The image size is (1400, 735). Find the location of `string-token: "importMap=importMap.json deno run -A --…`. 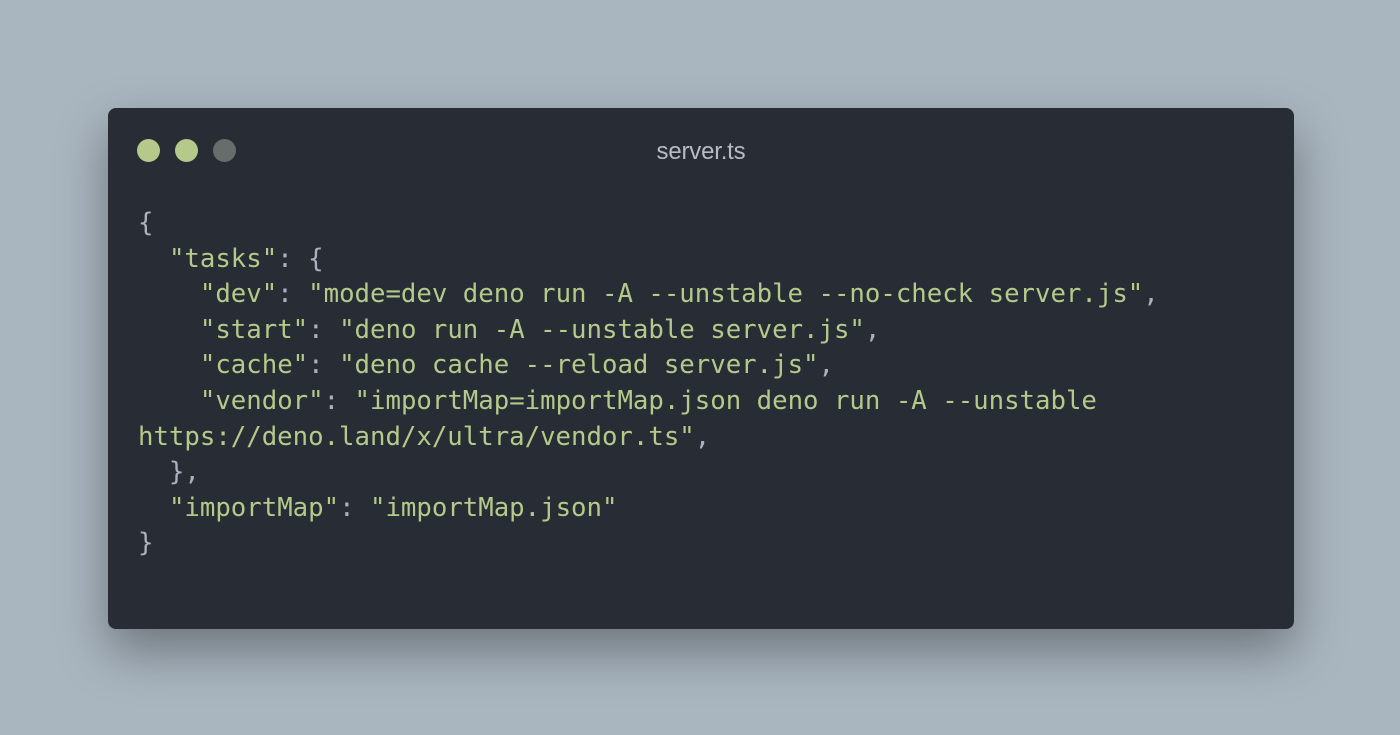

string-token: "importMap=importMap.json deno run -A --… is located at coordinates (725, 400).